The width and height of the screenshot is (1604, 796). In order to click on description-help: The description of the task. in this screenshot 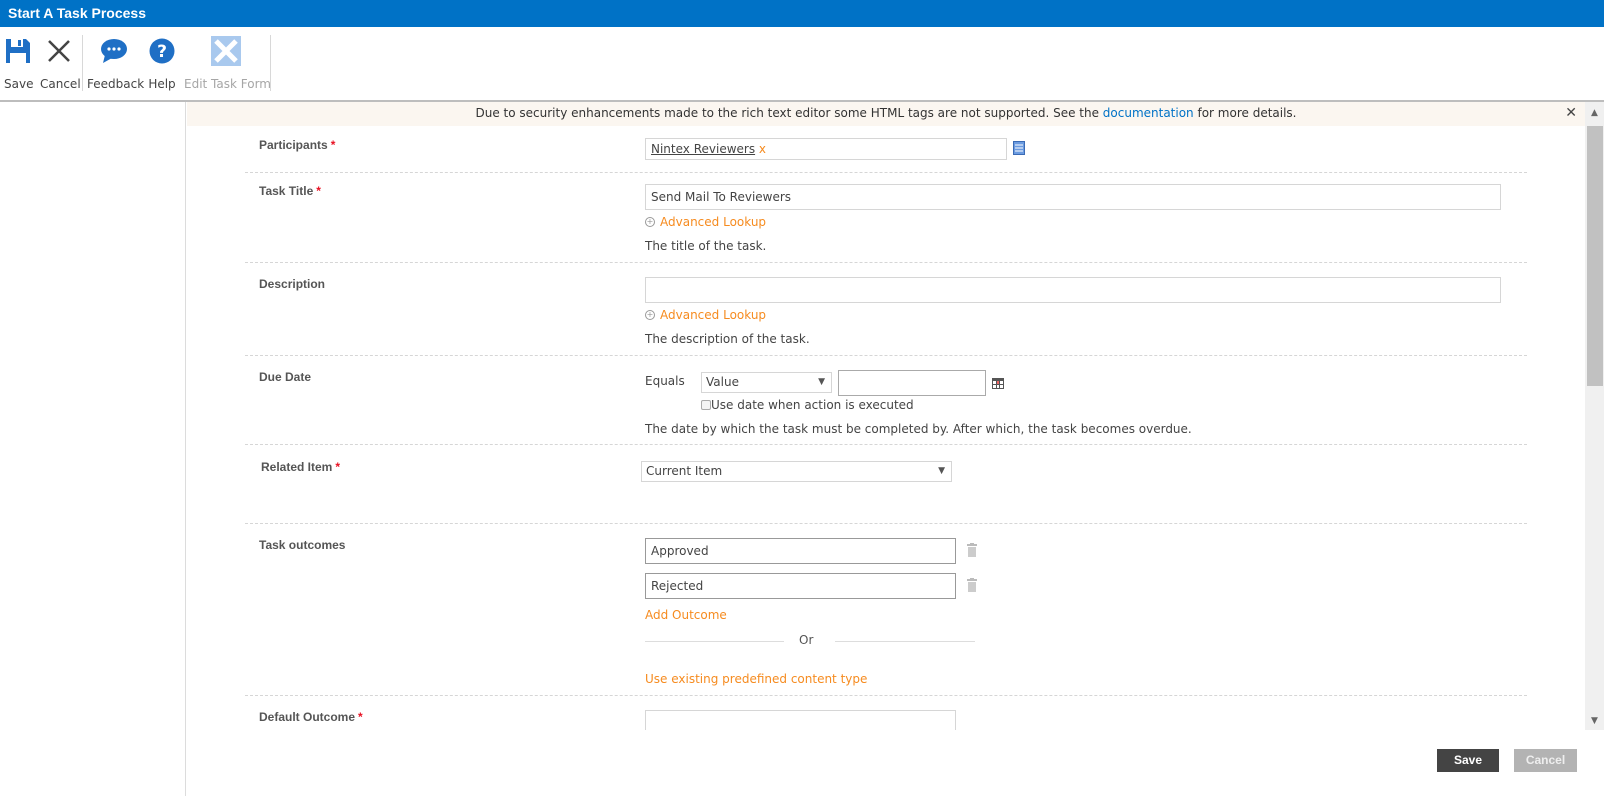, I will do `click(727, 339)`.